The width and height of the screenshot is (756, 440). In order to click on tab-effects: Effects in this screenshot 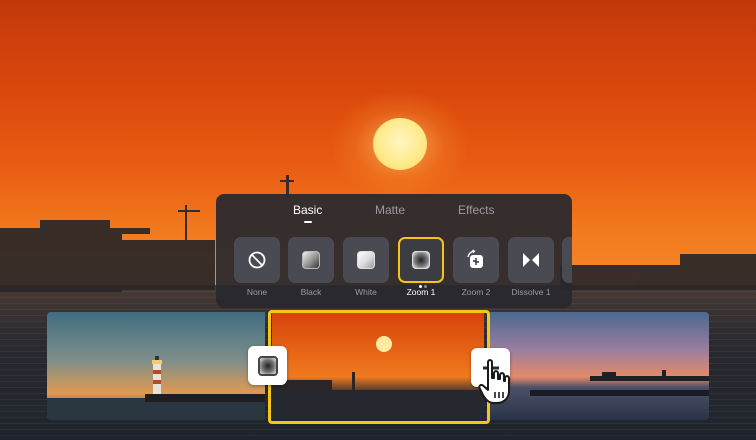, I will do `click(476, 210)`.